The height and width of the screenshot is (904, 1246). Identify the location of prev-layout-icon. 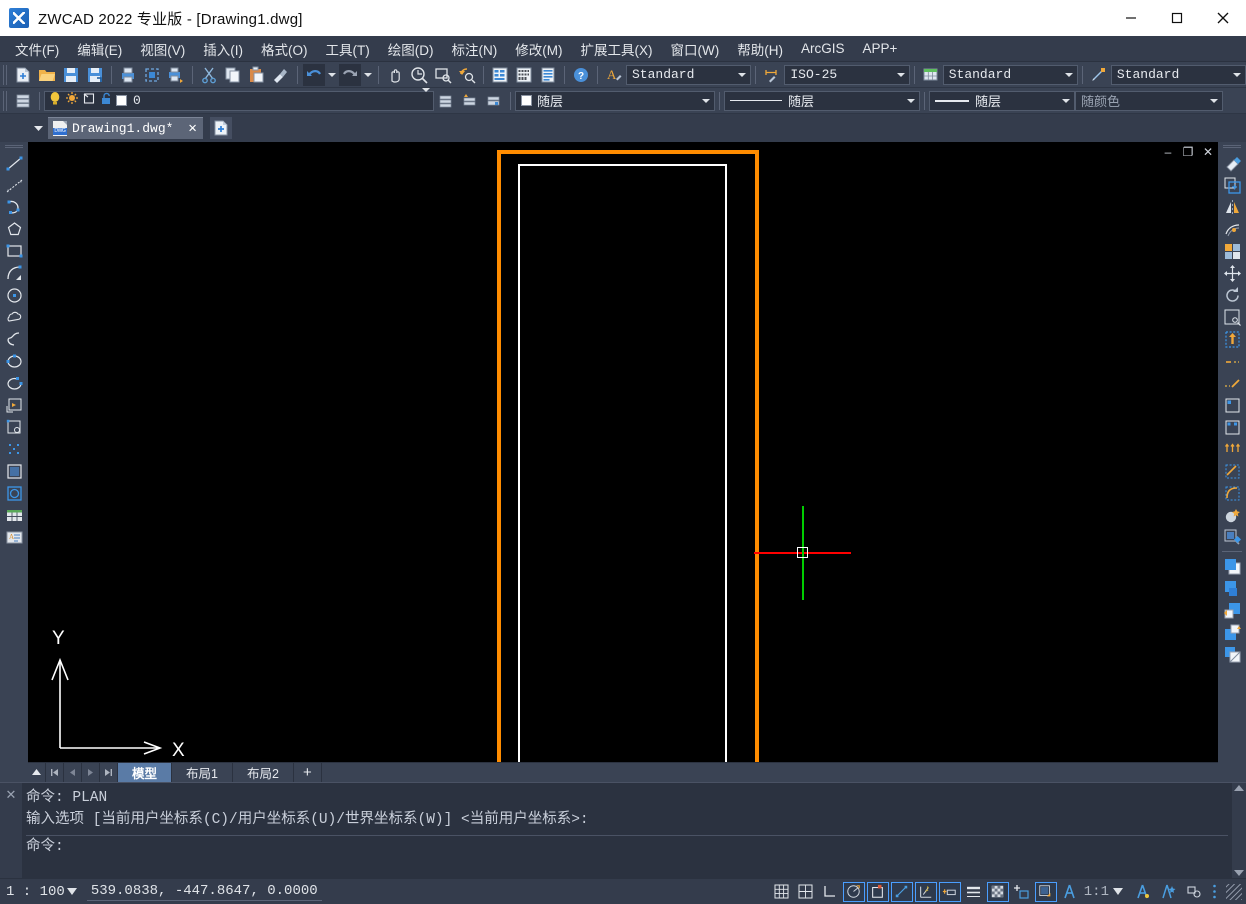
(73, 772).